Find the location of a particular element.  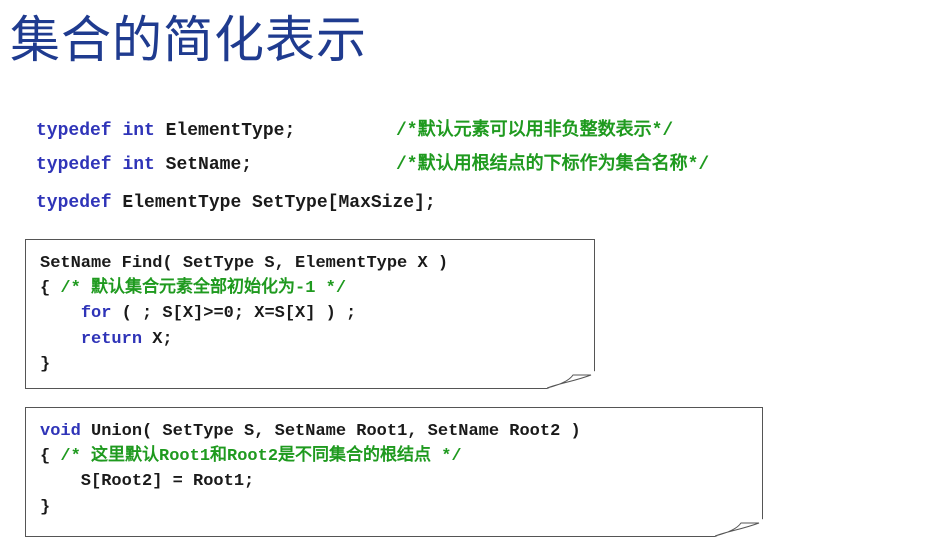

for-keyword: for is located at coordinates (96, 313).